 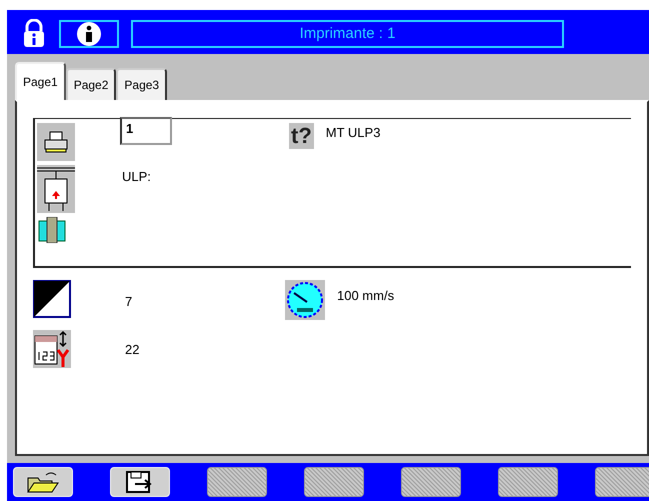 I want to click on export-button, so click(x=140, y=482).